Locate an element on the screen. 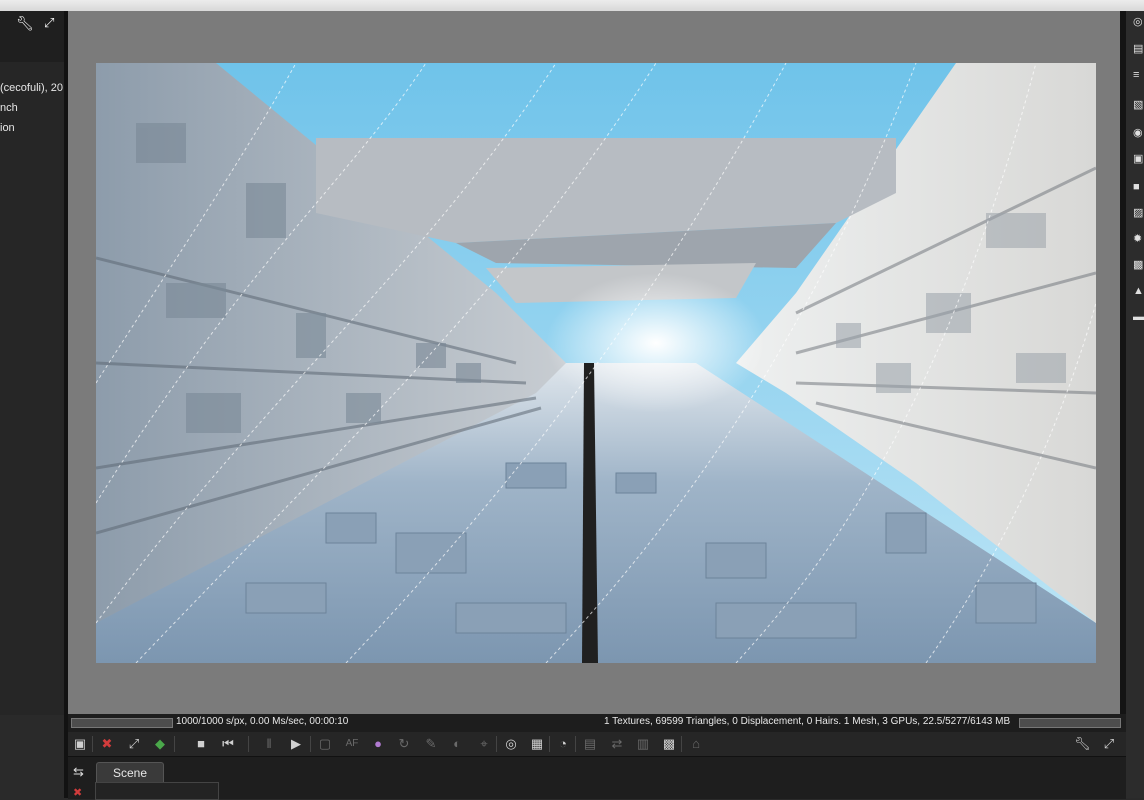 This screenshot has width=1144, height=800. paint-icon: ▲ is located at coordinates (1138, 291).